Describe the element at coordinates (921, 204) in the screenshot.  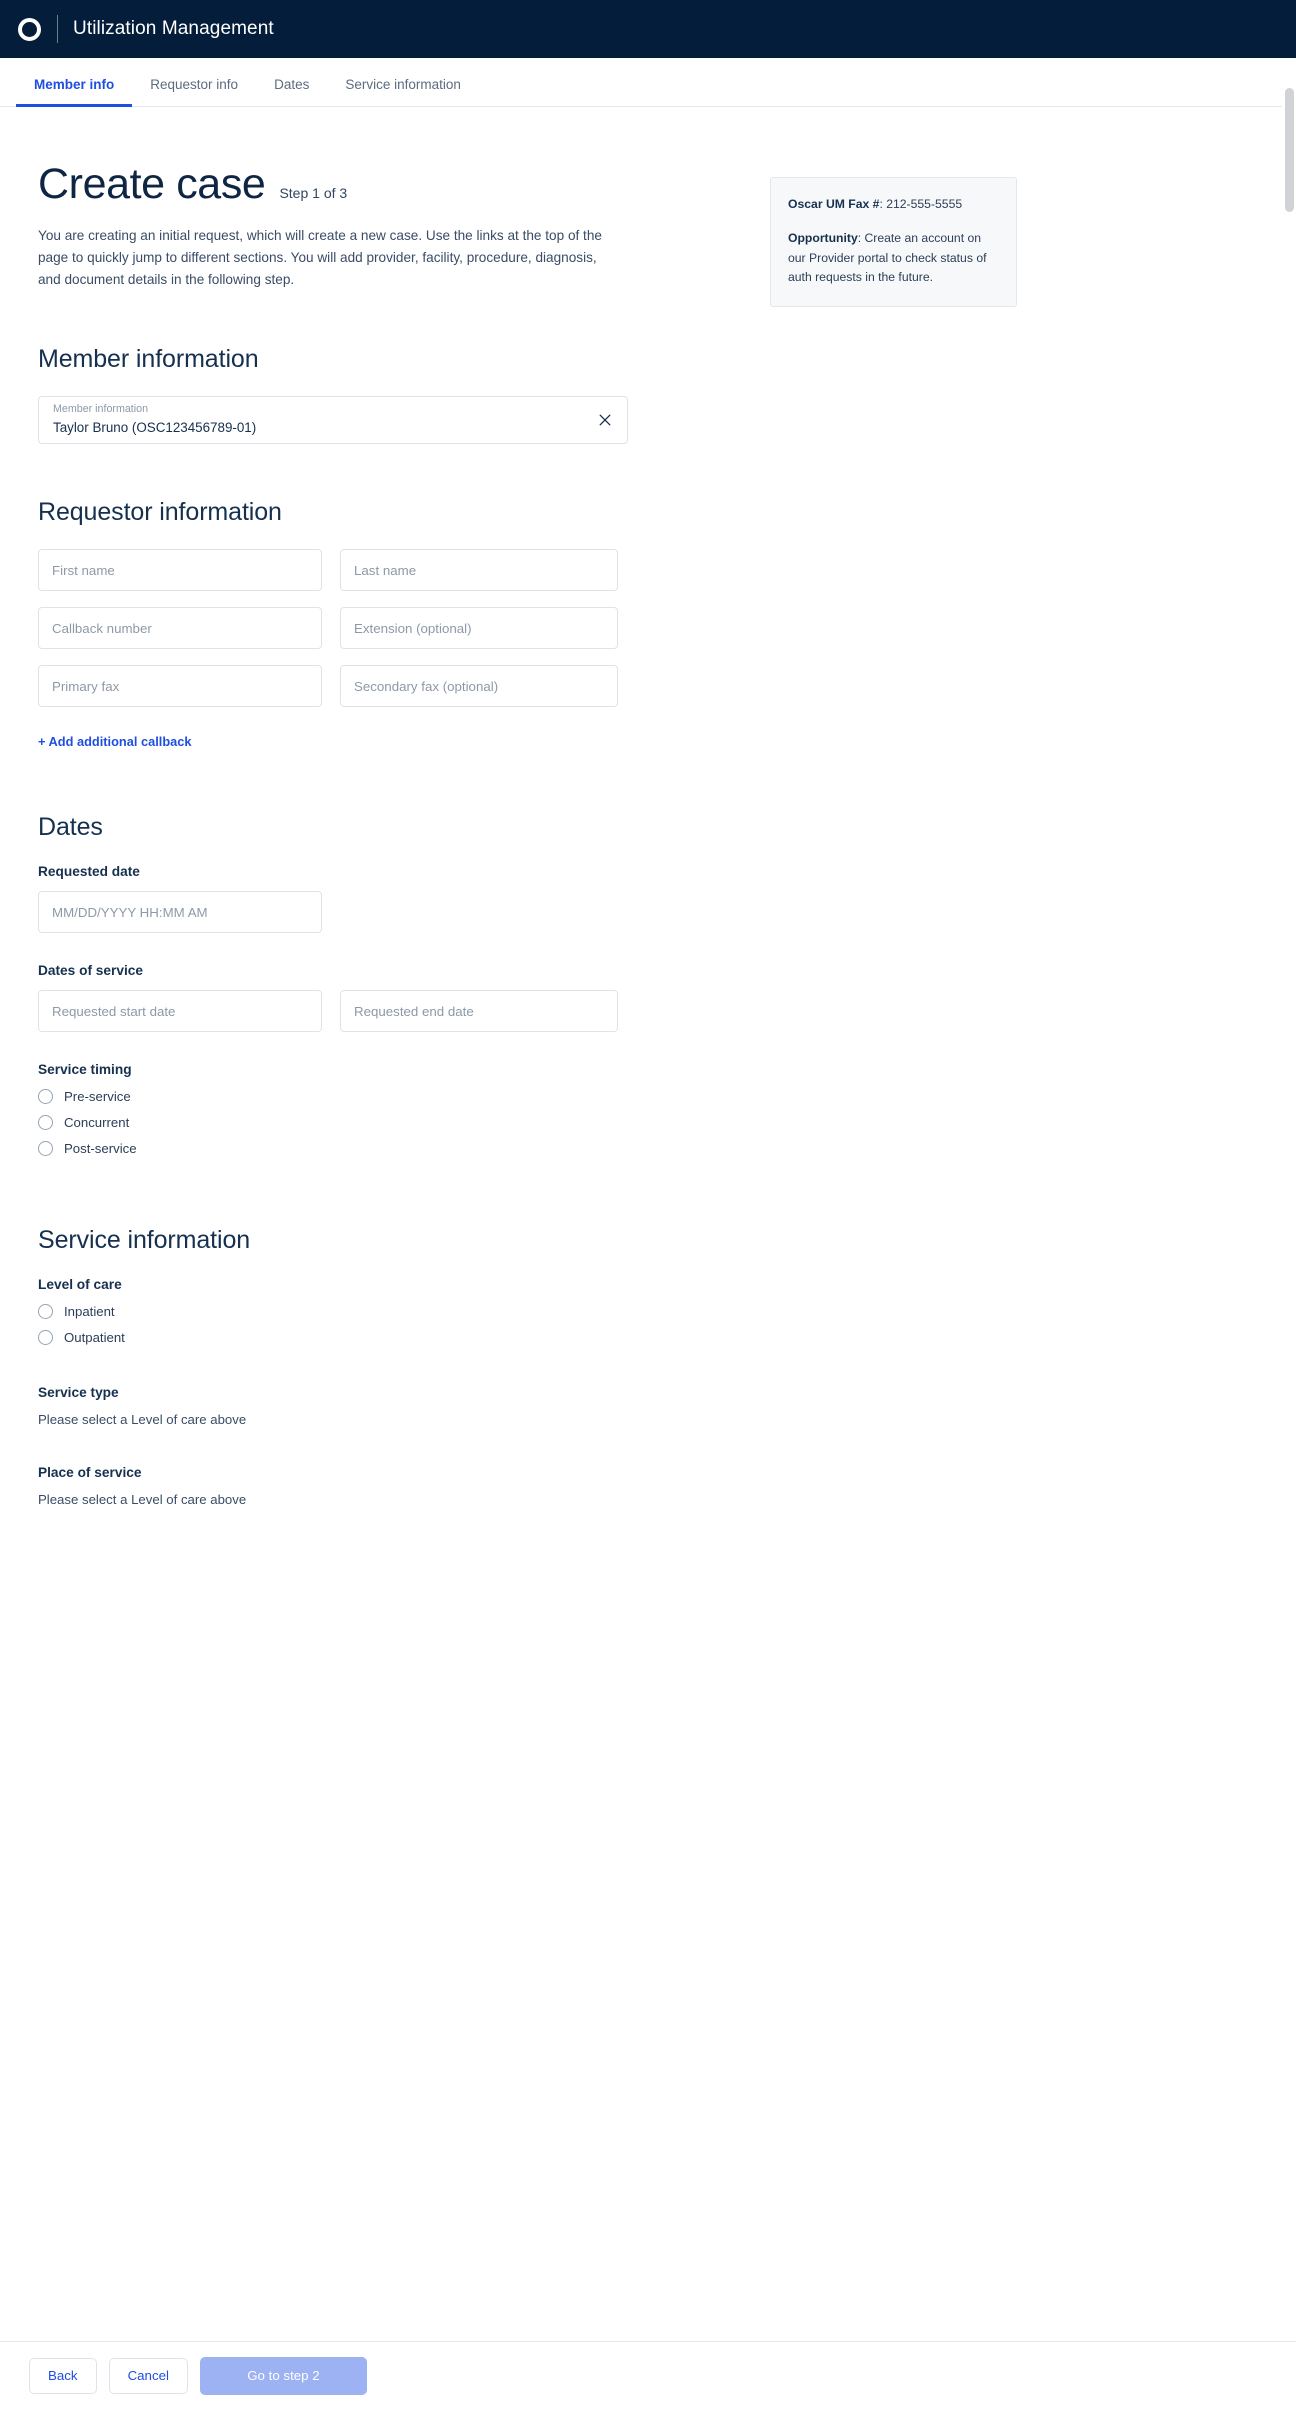
I see `fax-value: : 212-555-5555` at that location.